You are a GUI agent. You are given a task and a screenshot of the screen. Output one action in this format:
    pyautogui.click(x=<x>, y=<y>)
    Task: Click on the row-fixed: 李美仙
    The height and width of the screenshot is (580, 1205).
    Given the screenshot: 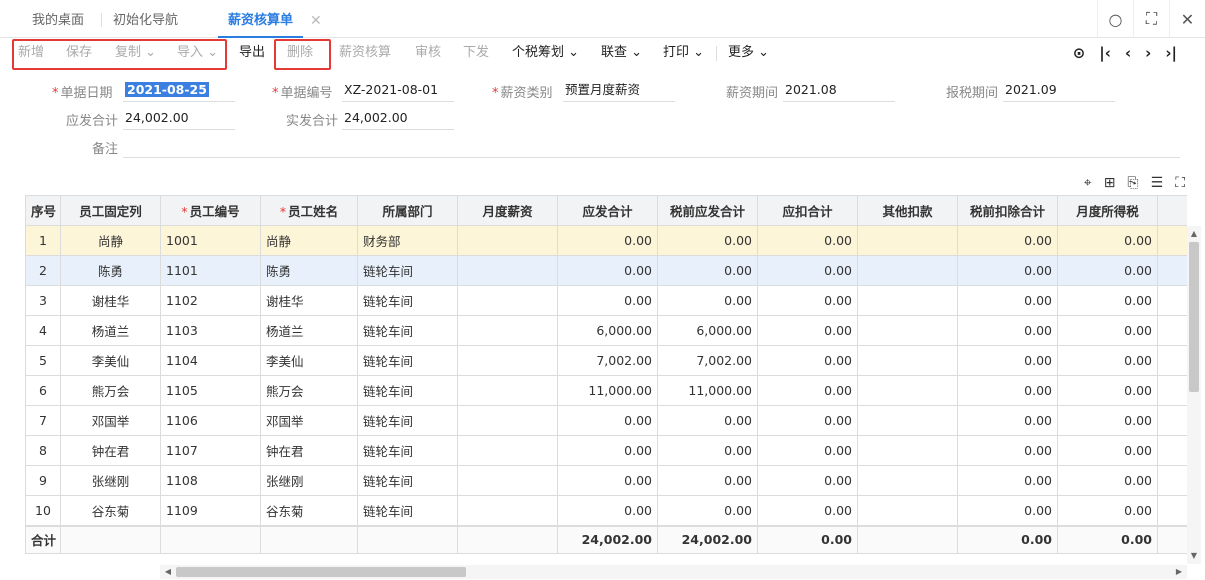 What is the action you would take?
    pyautogui.click(x=110, y=360)
    